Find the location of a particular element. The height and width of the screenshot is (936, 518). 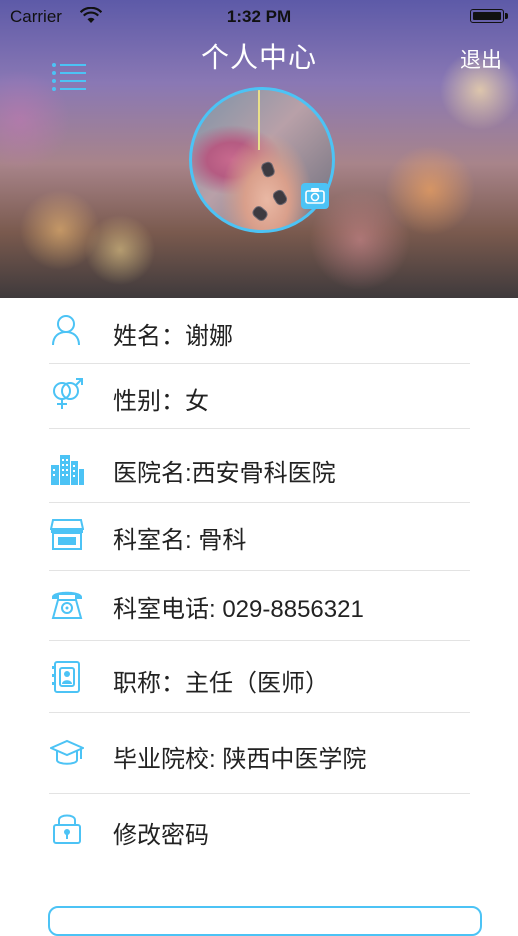

avatar-container is located at coordinates (262, 160).